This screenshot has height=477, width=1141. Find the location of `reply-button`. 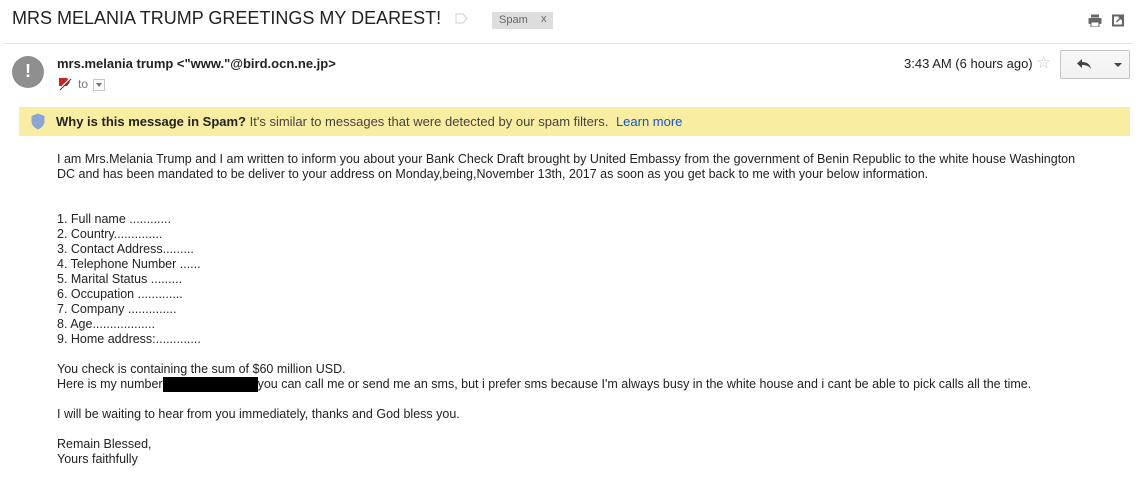

reply-button is located at coordinates (1084, 64).